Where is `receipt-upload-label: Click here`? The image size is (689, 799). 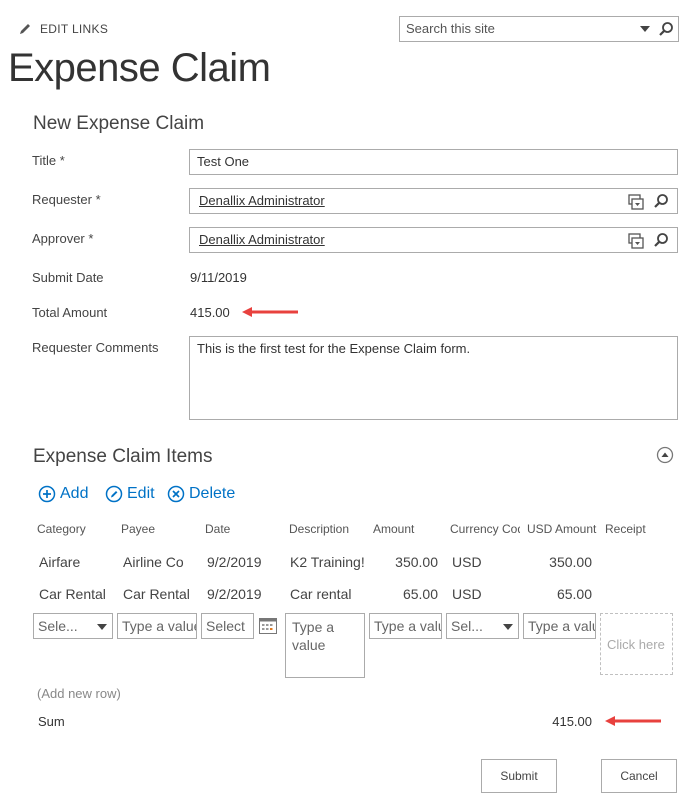 receipt-upload-label: Click here is located at coordinates (636, 644).